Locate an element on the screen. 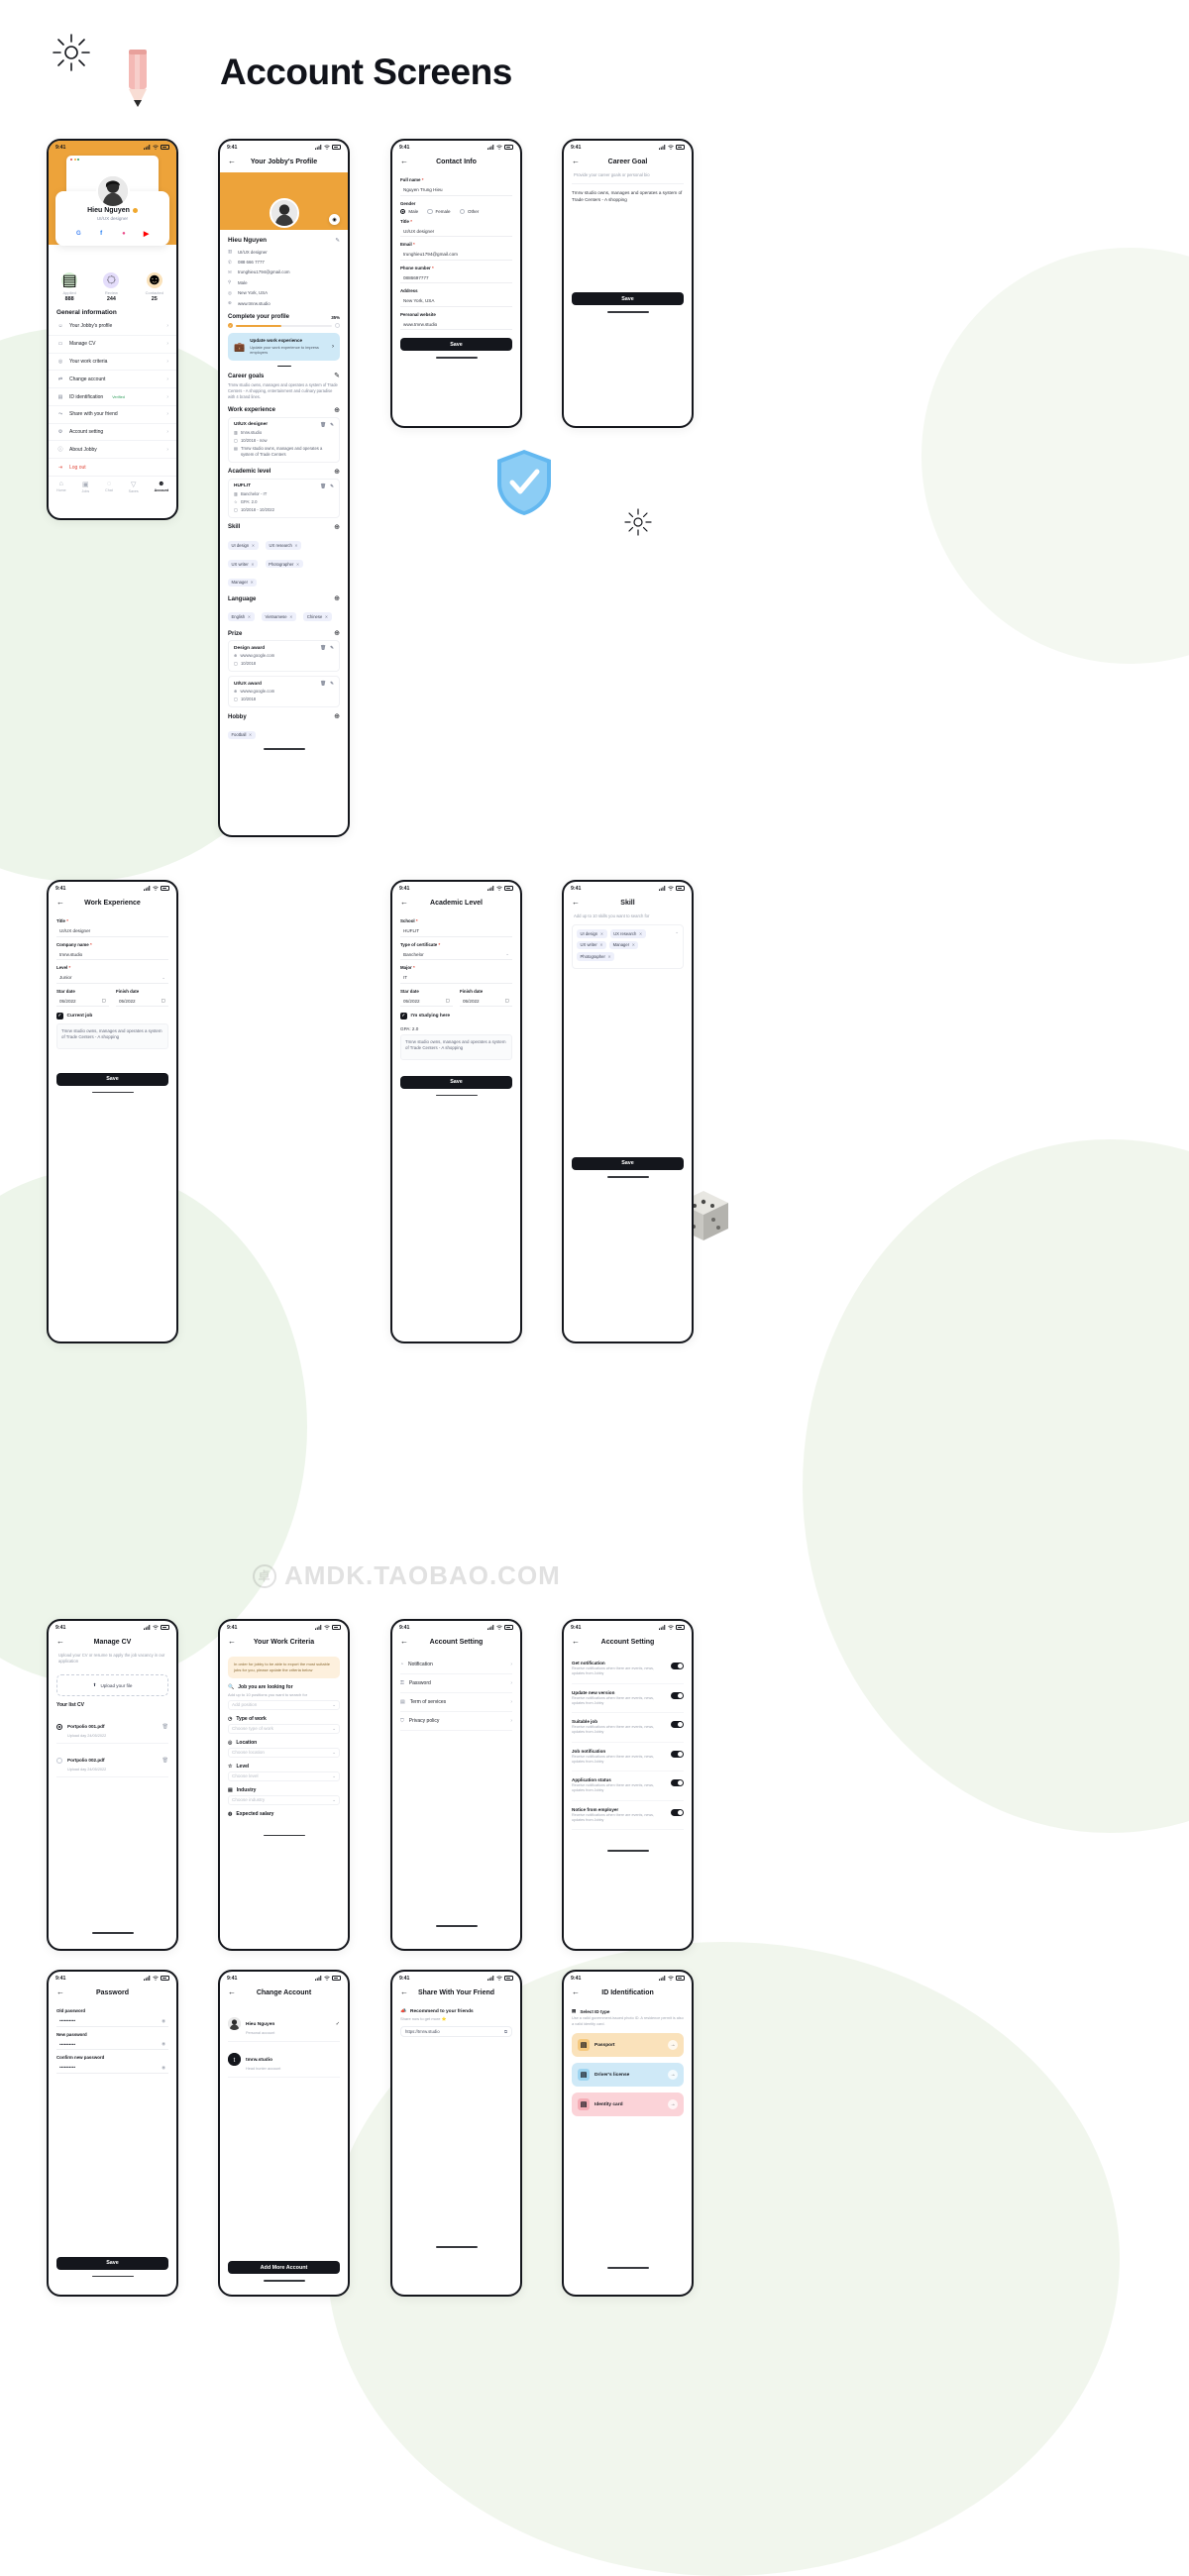  school-input: HUFLIT is located at coordinates (456, 931).